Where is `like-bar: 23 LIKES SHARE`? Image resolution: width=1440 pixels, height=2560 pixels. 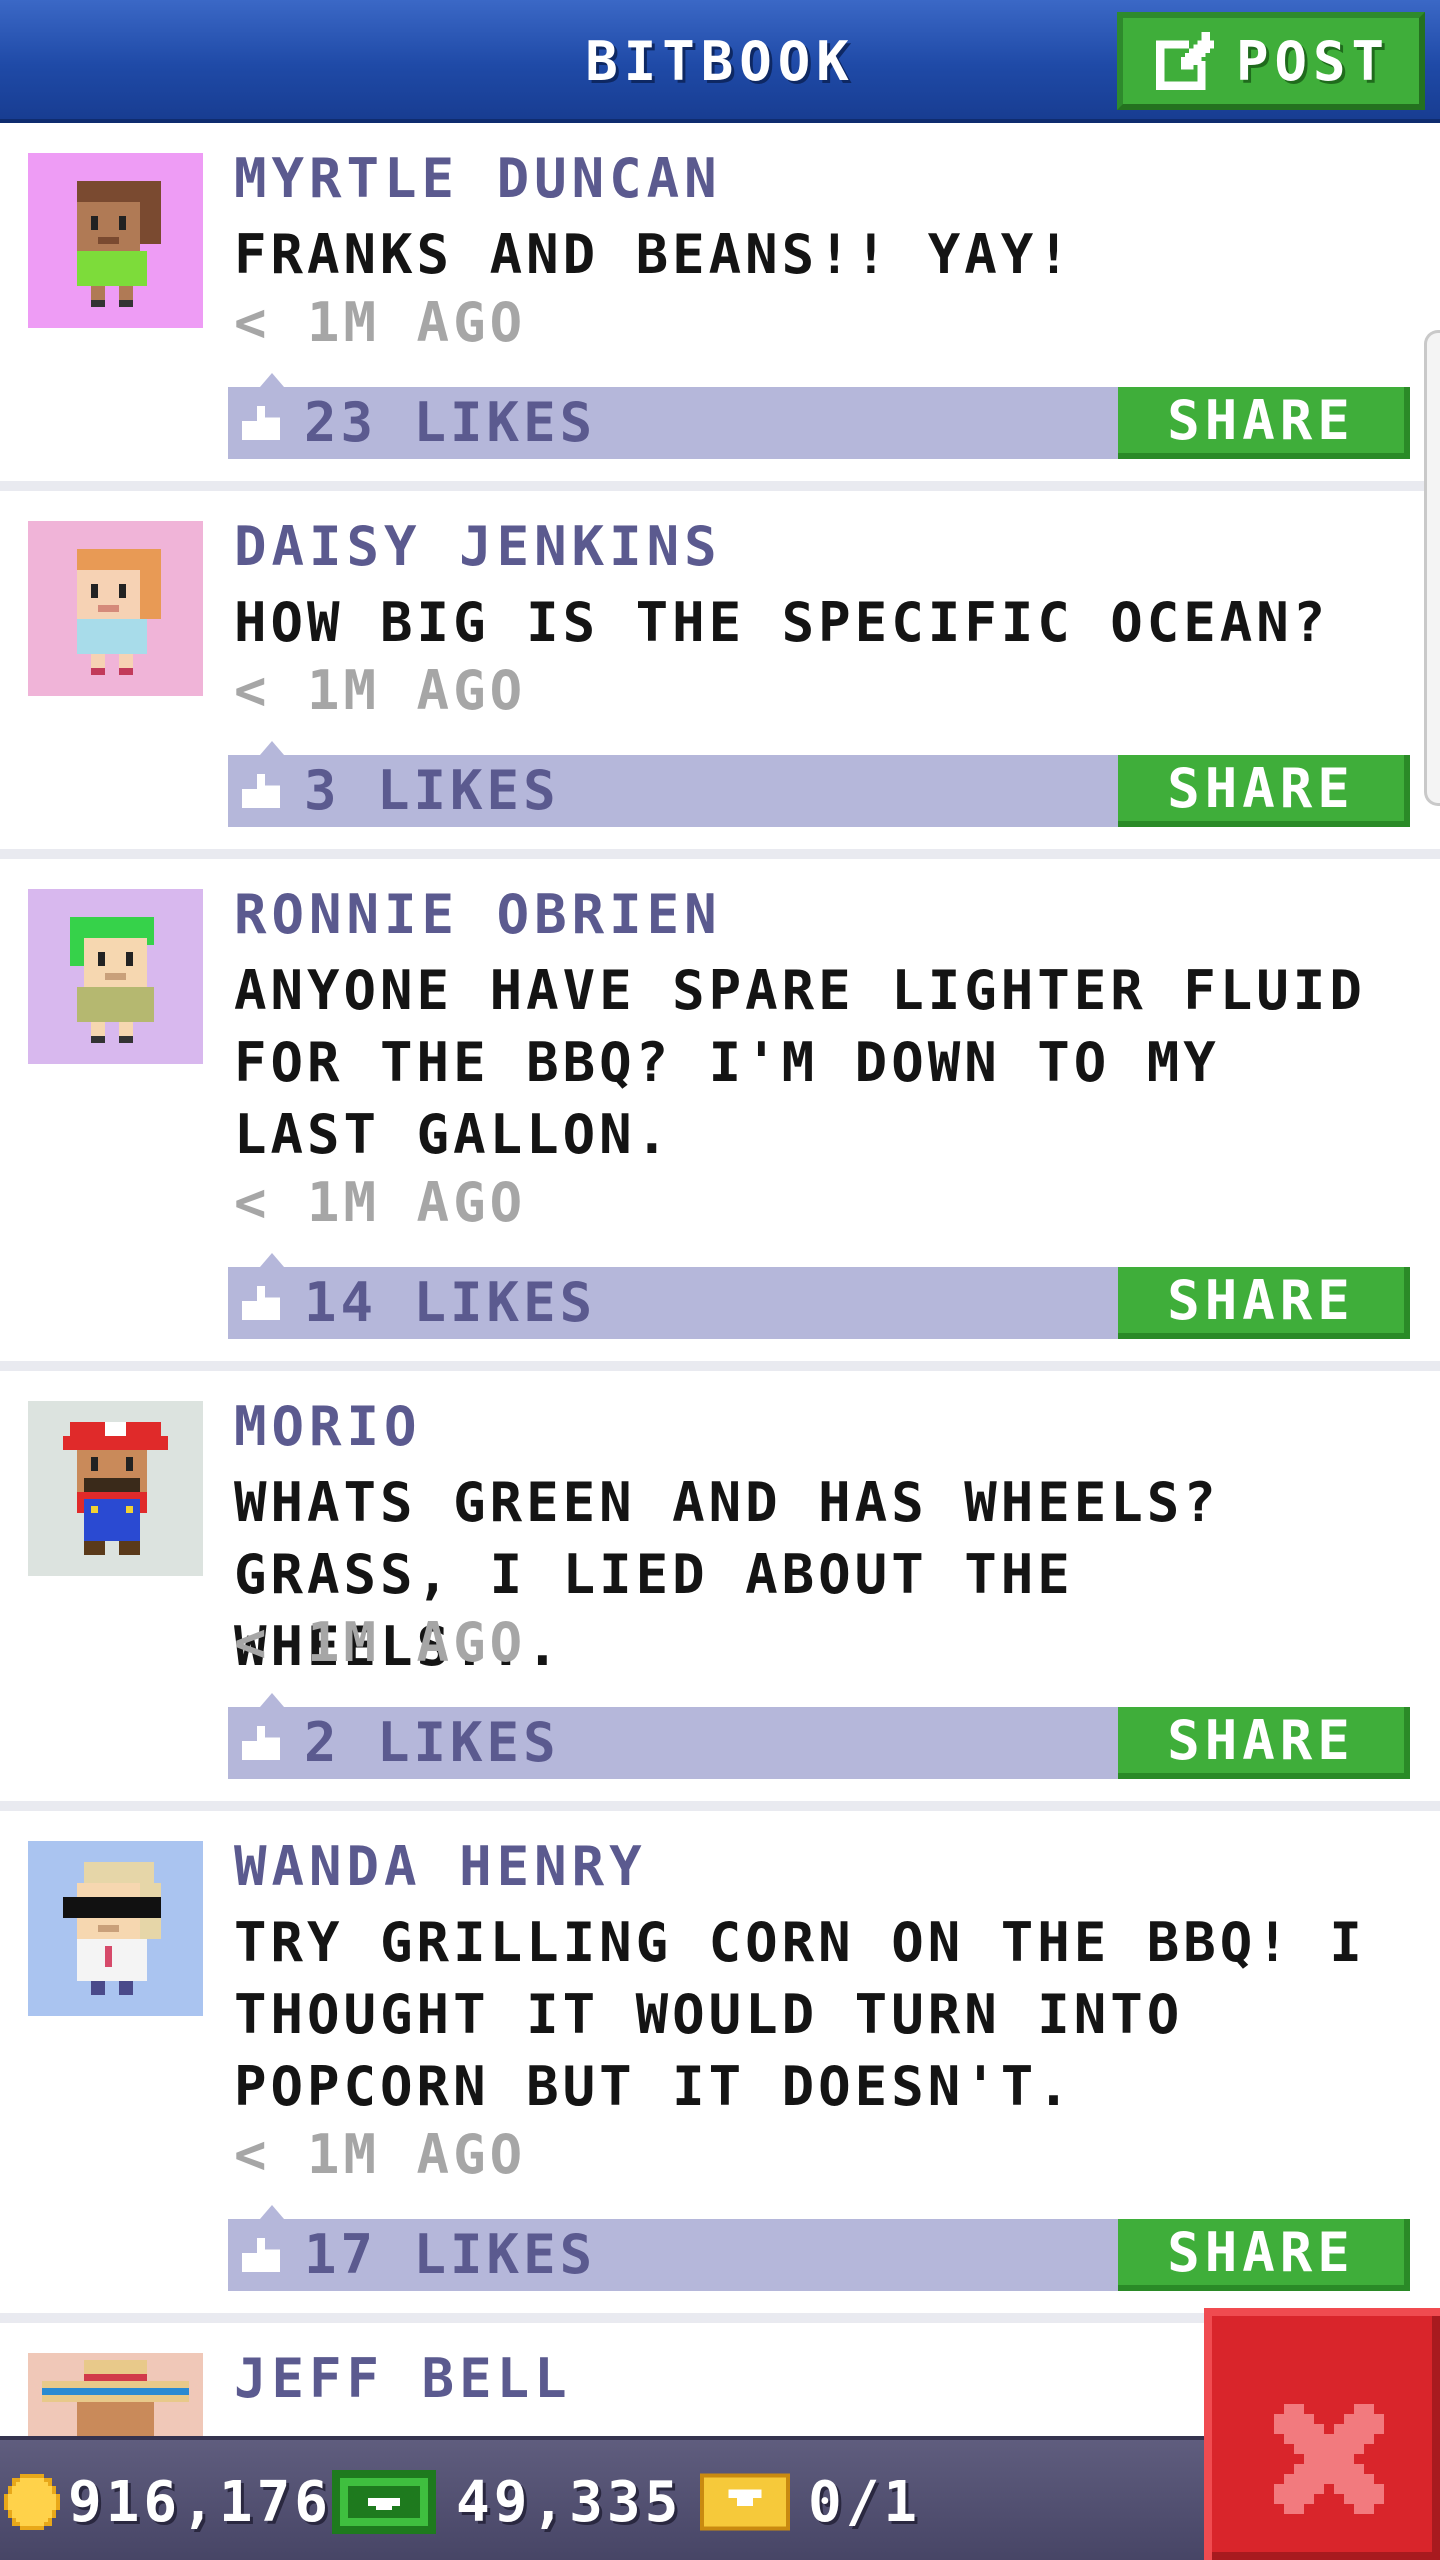
like-bar: 23 LIKES SHARE is located at coordinates (819, 416).